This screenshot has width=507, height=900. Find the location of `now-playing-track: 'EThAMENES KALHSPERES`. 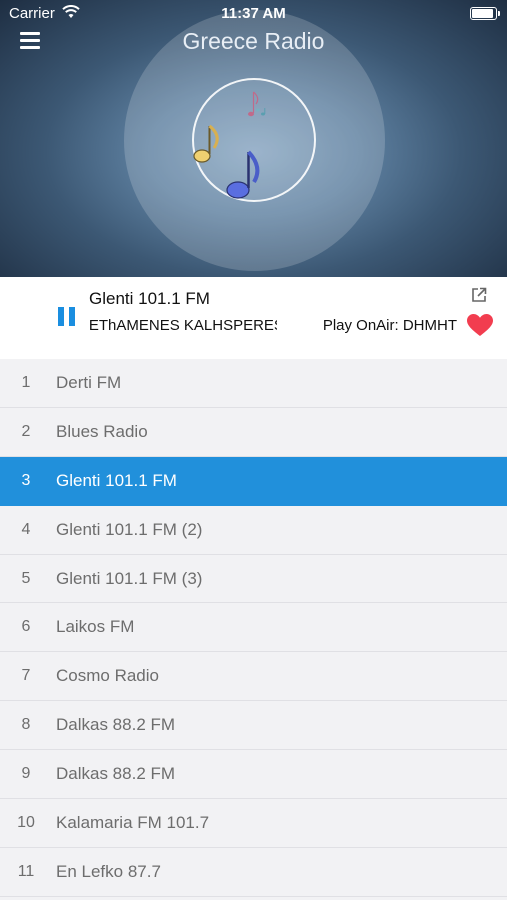

now-playing-track: 'EThAMENES KALHSPERES is located at coordinates (183, 325).